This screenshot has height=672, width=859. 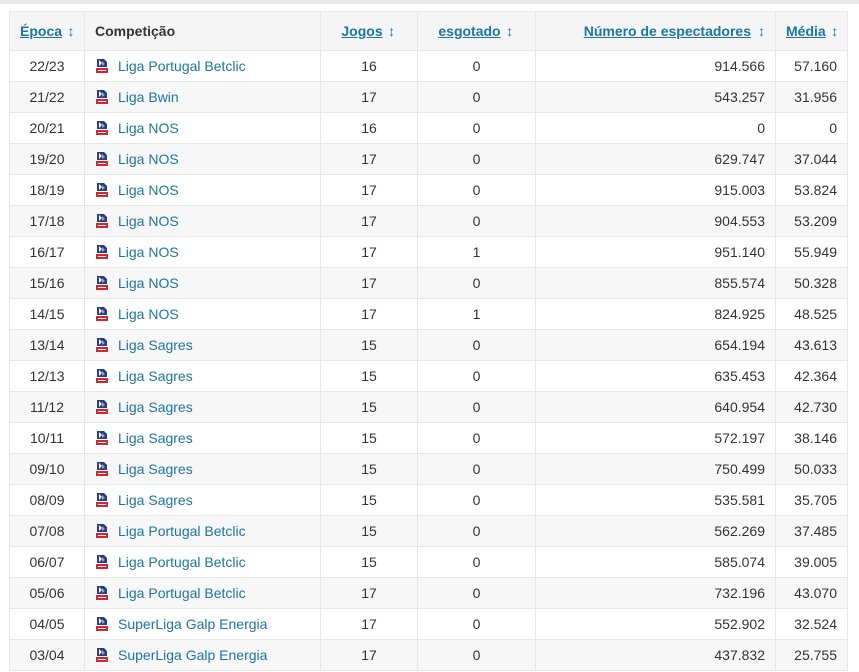 I want to click on spectators-cell: 562.269, so click(x=655, y=531).